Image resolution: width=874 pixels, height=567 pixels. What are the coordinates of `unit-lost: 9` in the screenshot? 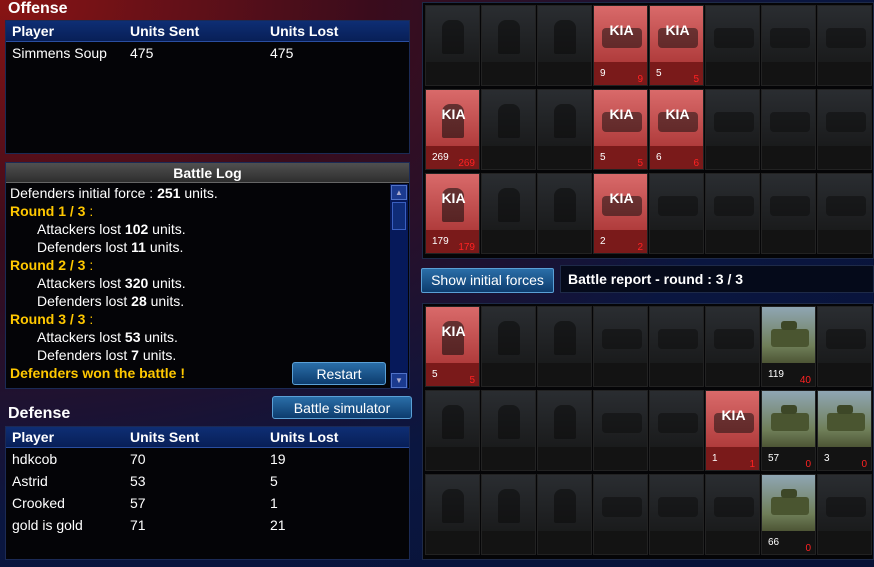 It's located at (640, 79).